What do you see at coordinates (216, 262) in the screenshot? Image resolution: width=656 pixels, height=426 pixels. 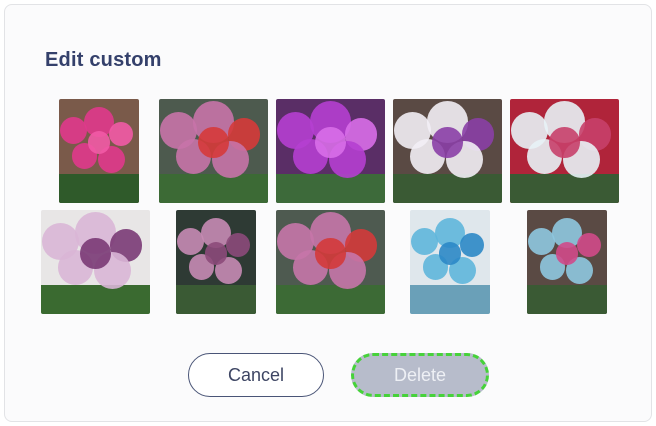 I see `photo-pink-orchid-stems` at bounding box center [216, 262].